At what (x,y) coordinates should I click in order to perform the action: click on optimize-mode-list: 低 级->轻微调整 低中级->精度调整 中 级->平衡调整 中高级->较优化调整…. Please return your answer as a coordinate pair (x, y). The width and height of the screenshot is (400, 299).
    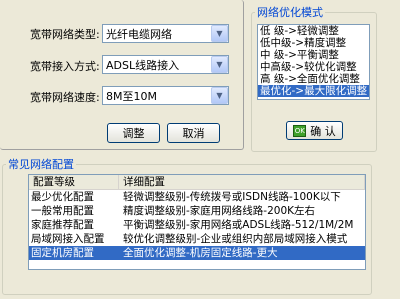
    Looking at the image, I should click on (313, 62).